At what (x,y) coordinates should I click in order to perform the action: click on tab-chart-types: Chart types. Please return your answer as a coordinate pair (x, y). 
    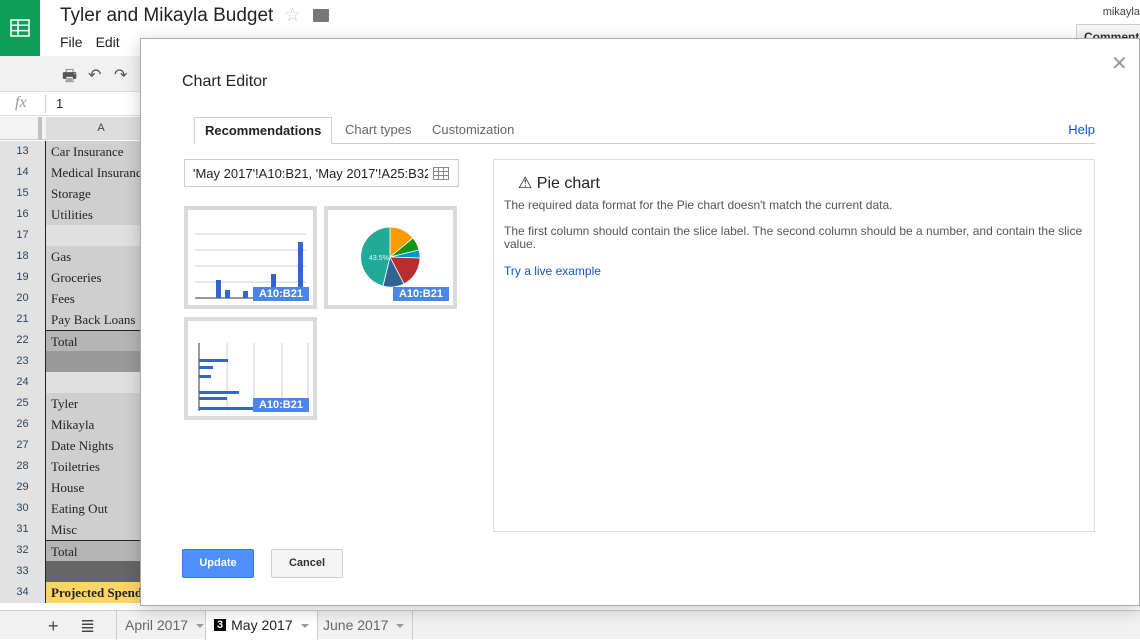
    Looking at the image, I should click on (378, 130).